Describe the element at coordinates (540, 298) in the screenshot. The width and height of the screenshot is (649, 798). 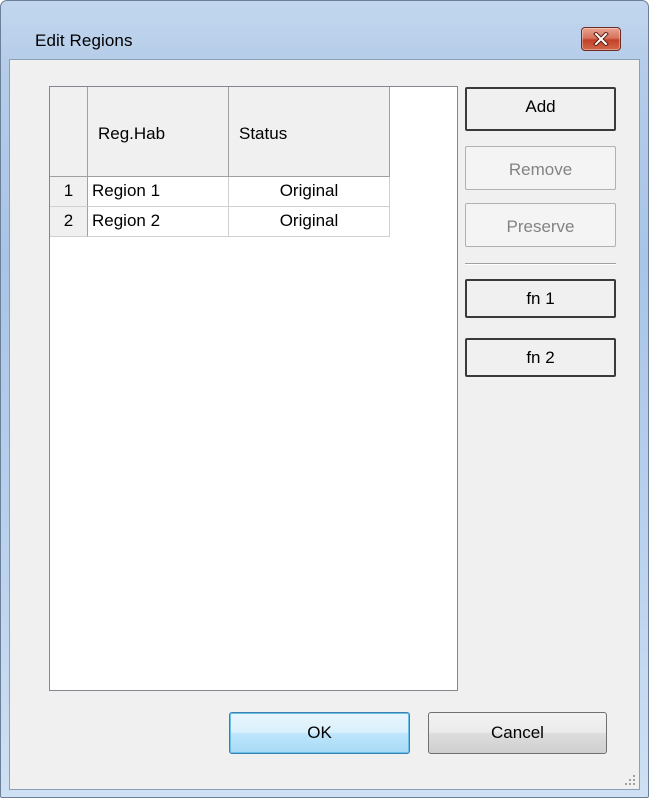
I see `fn1-button: fn 1` at that location.